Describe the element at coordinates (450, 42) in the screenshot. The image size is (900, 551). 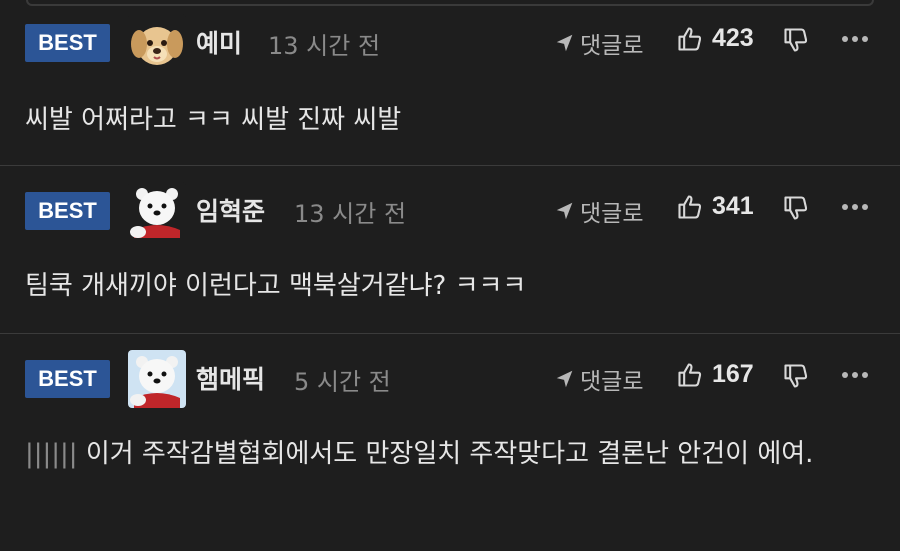
I see `comment-header: BEST 예미 13 시간 전 댓글로 423` at that location.